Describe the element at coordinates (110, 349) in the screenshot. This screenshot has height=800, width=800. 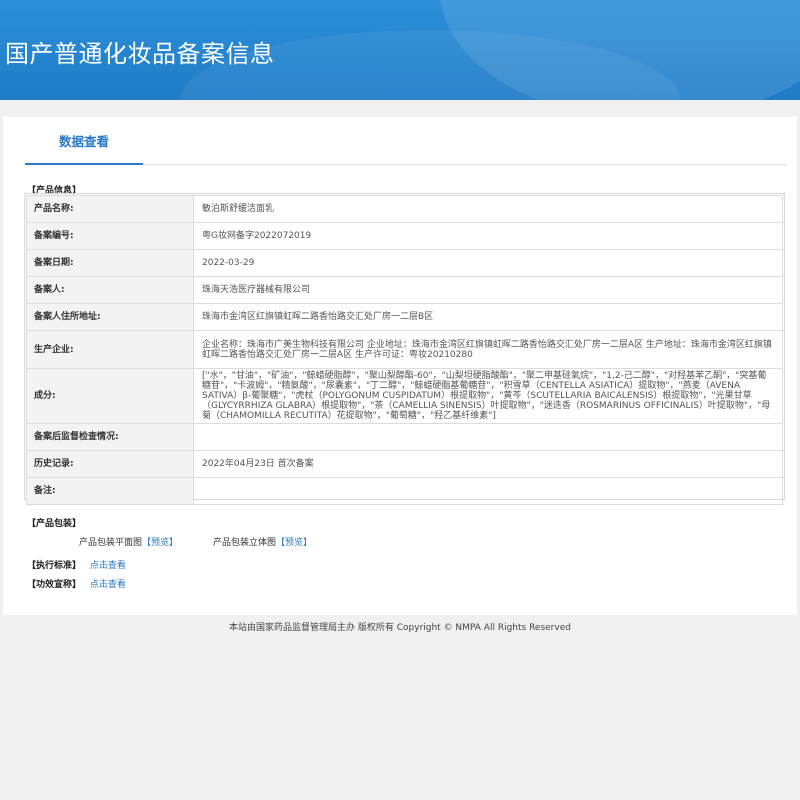
I see `row-label: 生产企业:` at that location.